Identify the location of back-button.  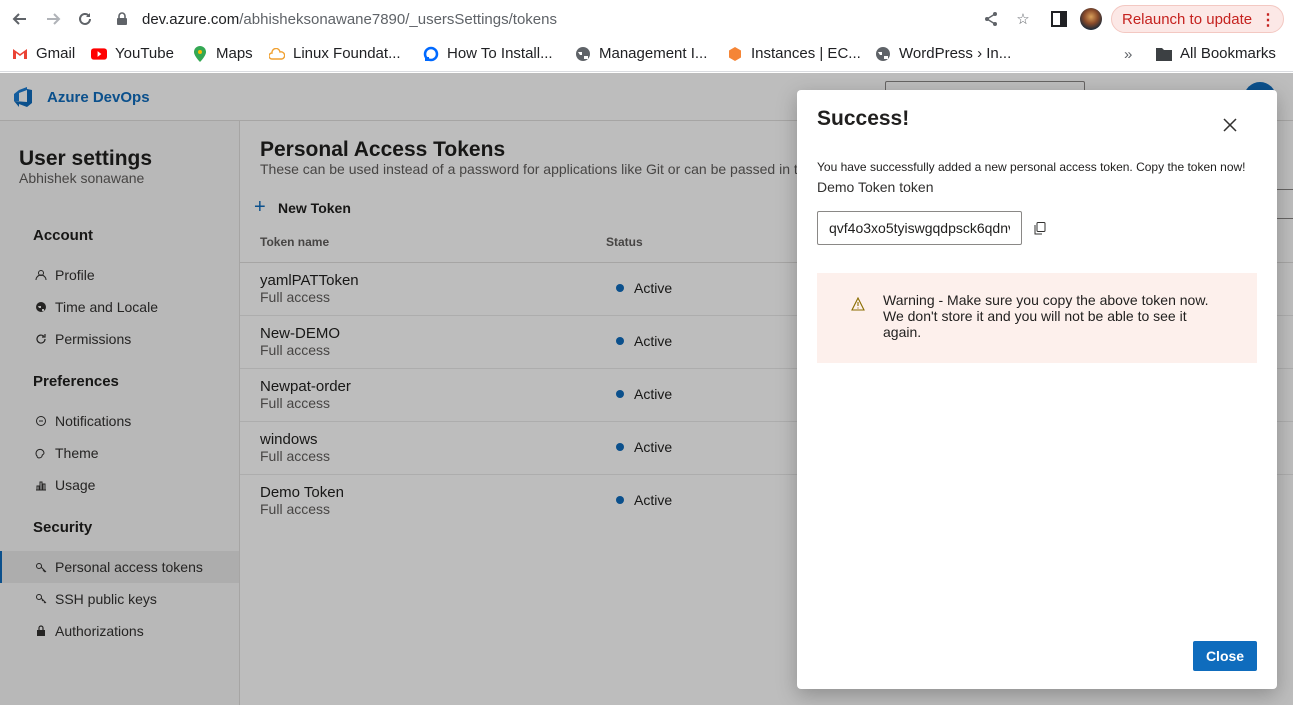
(20, 19).